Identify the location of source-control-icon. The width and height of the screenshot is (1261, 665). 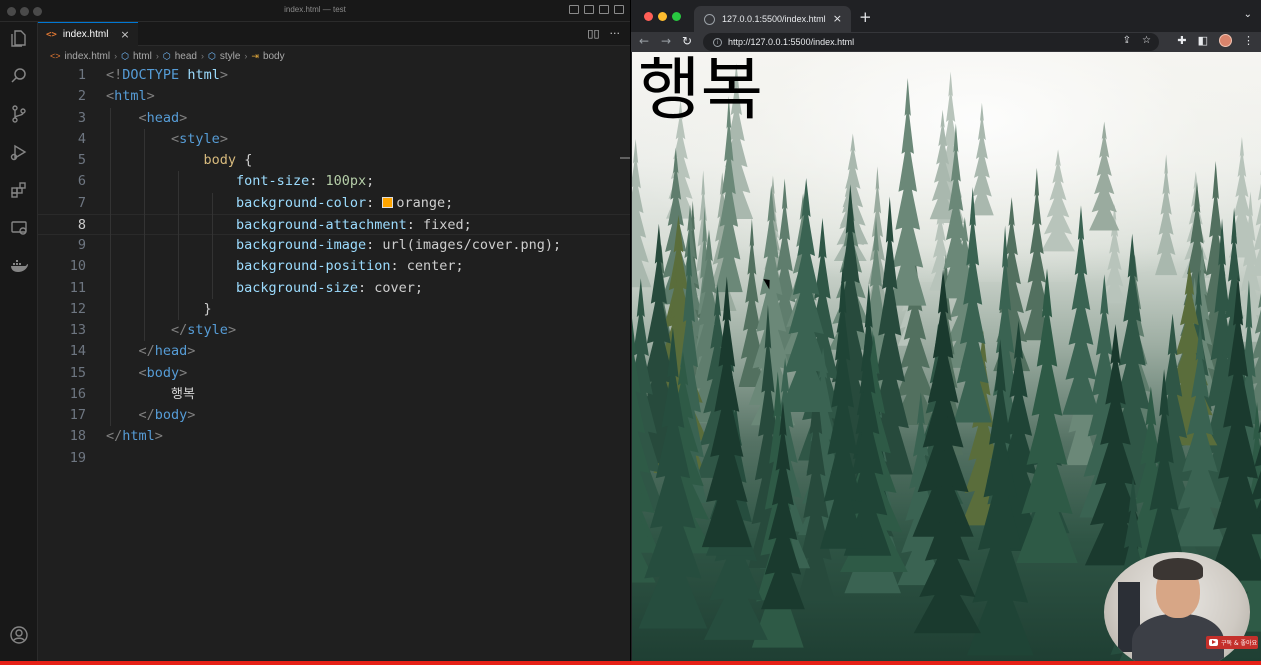
(19, 114).